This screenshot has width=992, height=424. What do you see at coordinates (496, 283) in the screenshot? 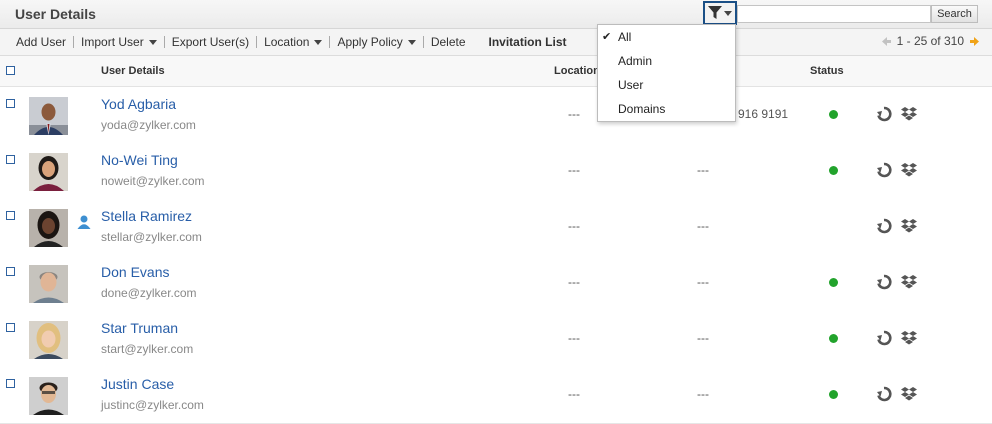
I see `table-row: Don Evans done@zylker.com --- ---` at bounding box center [496, 283].